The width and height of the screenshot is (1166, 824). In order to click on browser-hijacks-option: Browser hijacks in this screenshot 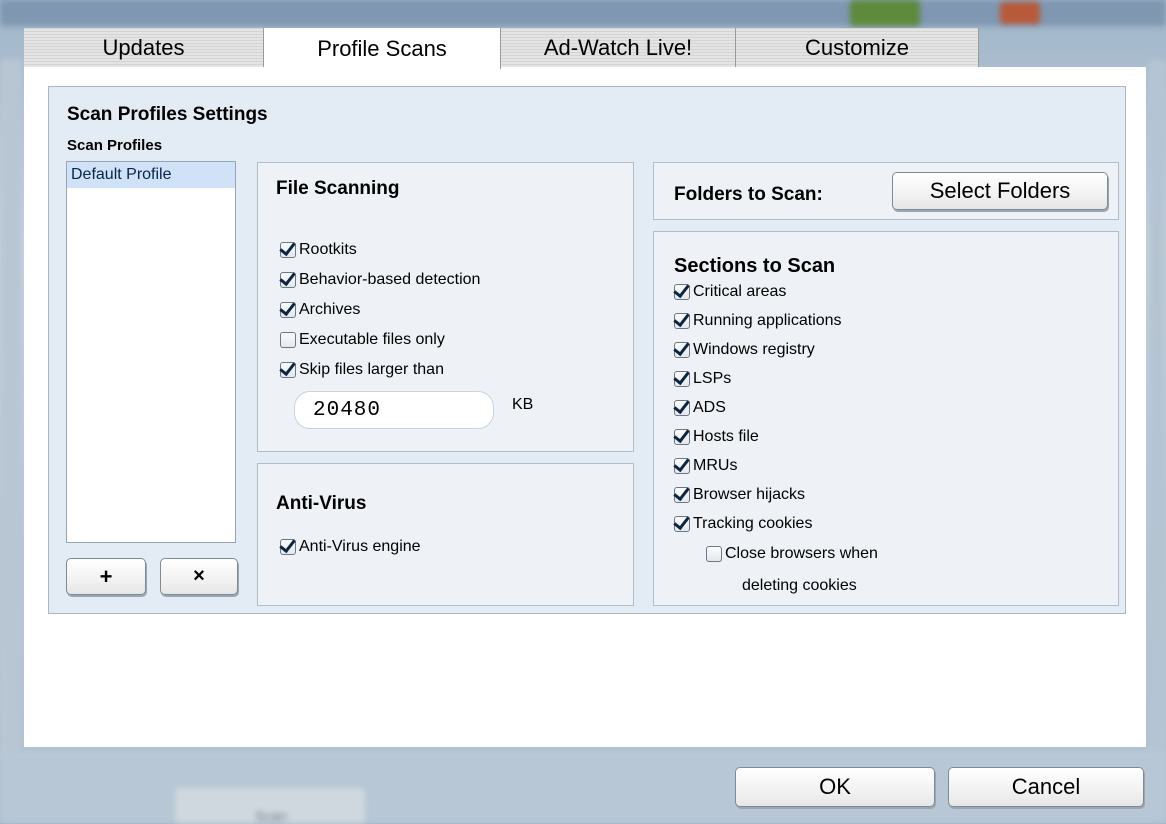, I will do `click(739, 495)`.